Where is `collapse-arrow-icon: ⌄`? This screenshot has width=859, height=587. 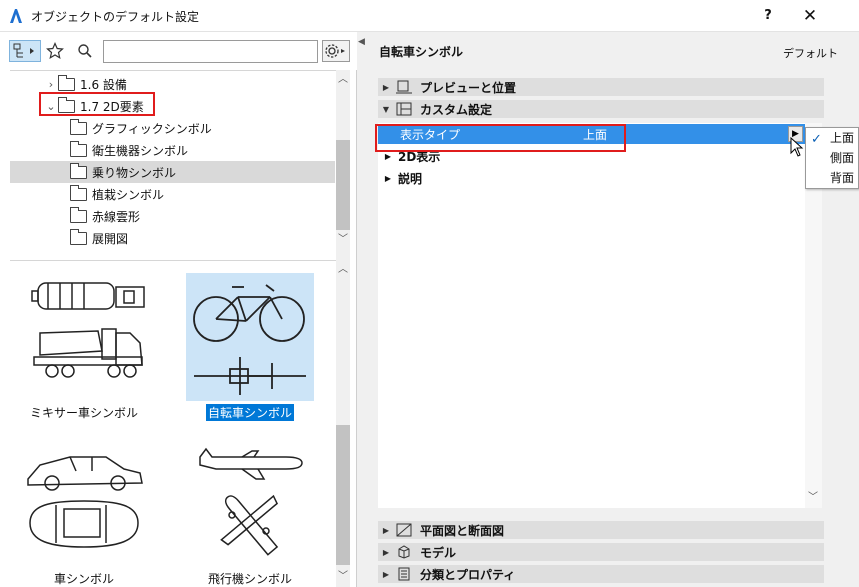 collapse-arrow-icon: ⌄ is located at coordinates (51, 106).